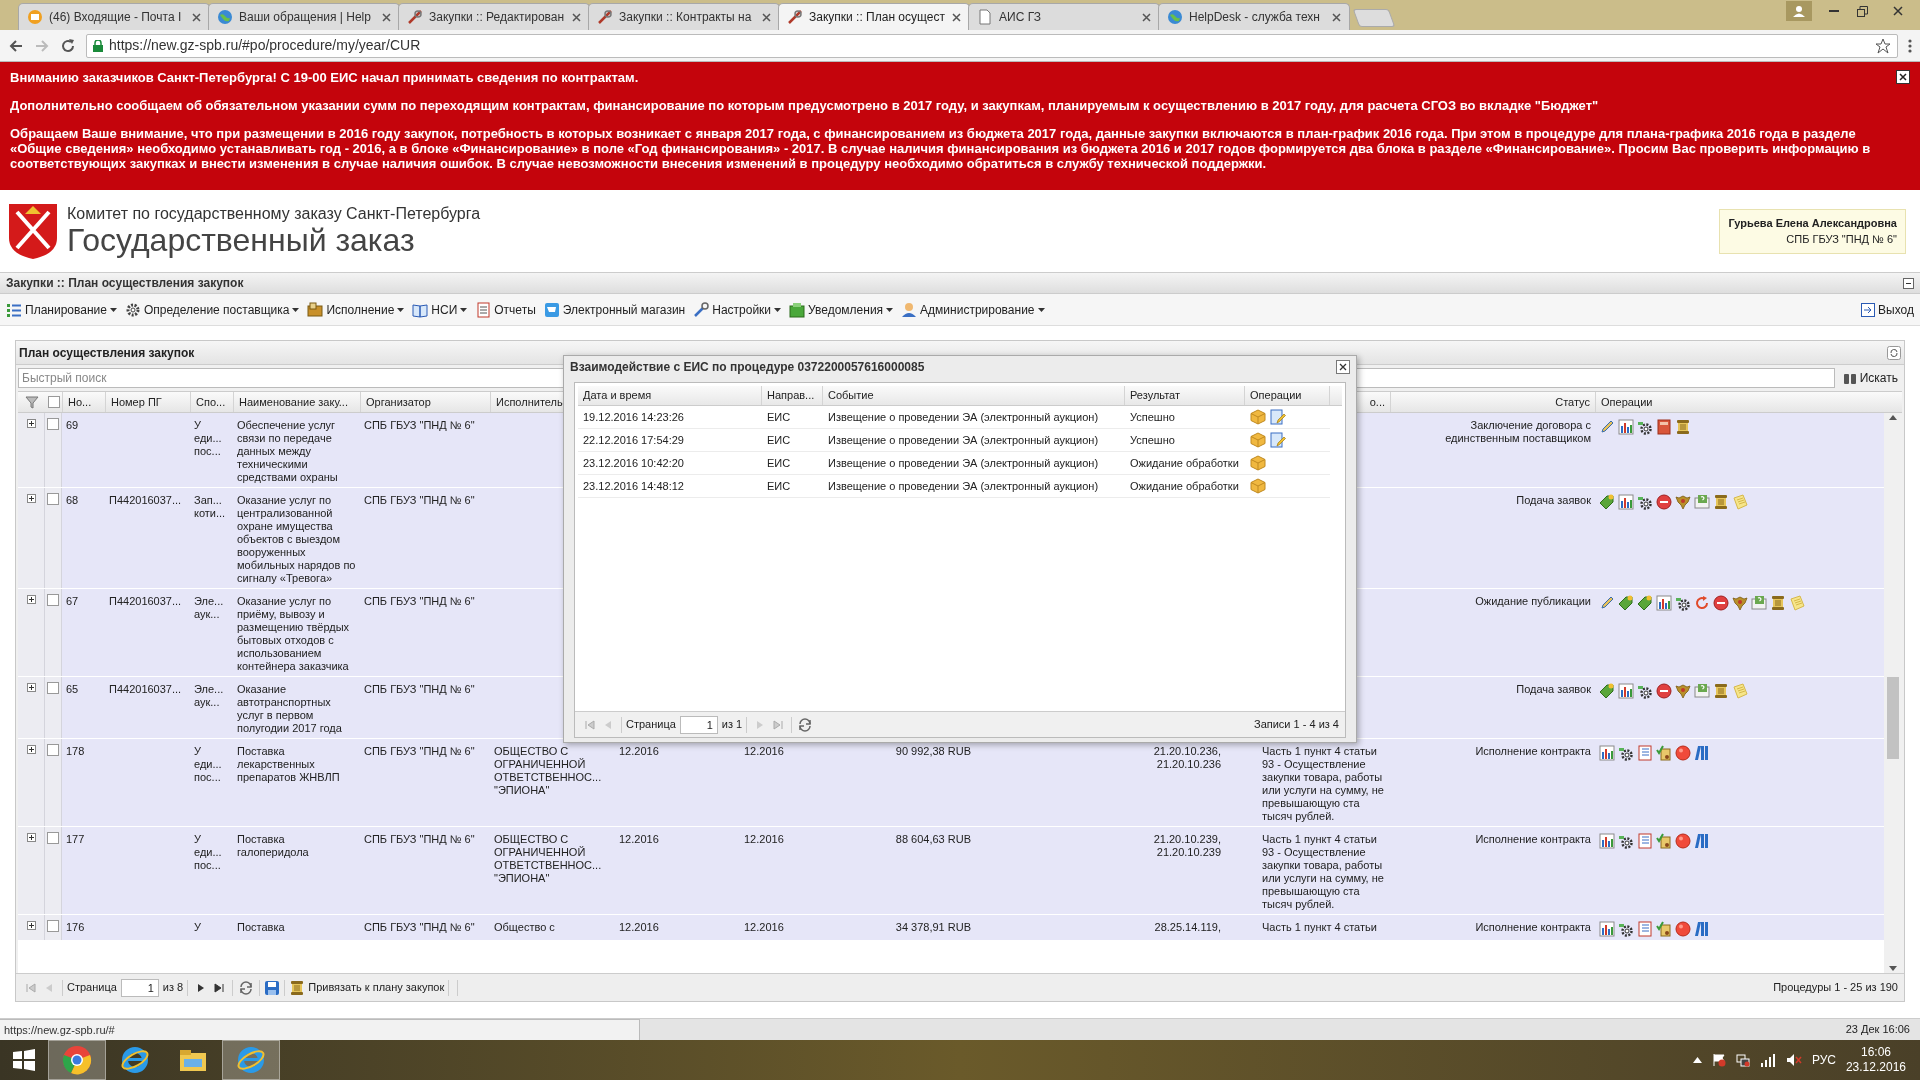 The width and height of the screenshot is (1920, 1080). I want to click on banner-text: Вниманию заказчиков Санкт-Петербурга! С 19-00 ЕИС начал принимать сведения по контрактам., so click(325, 77).